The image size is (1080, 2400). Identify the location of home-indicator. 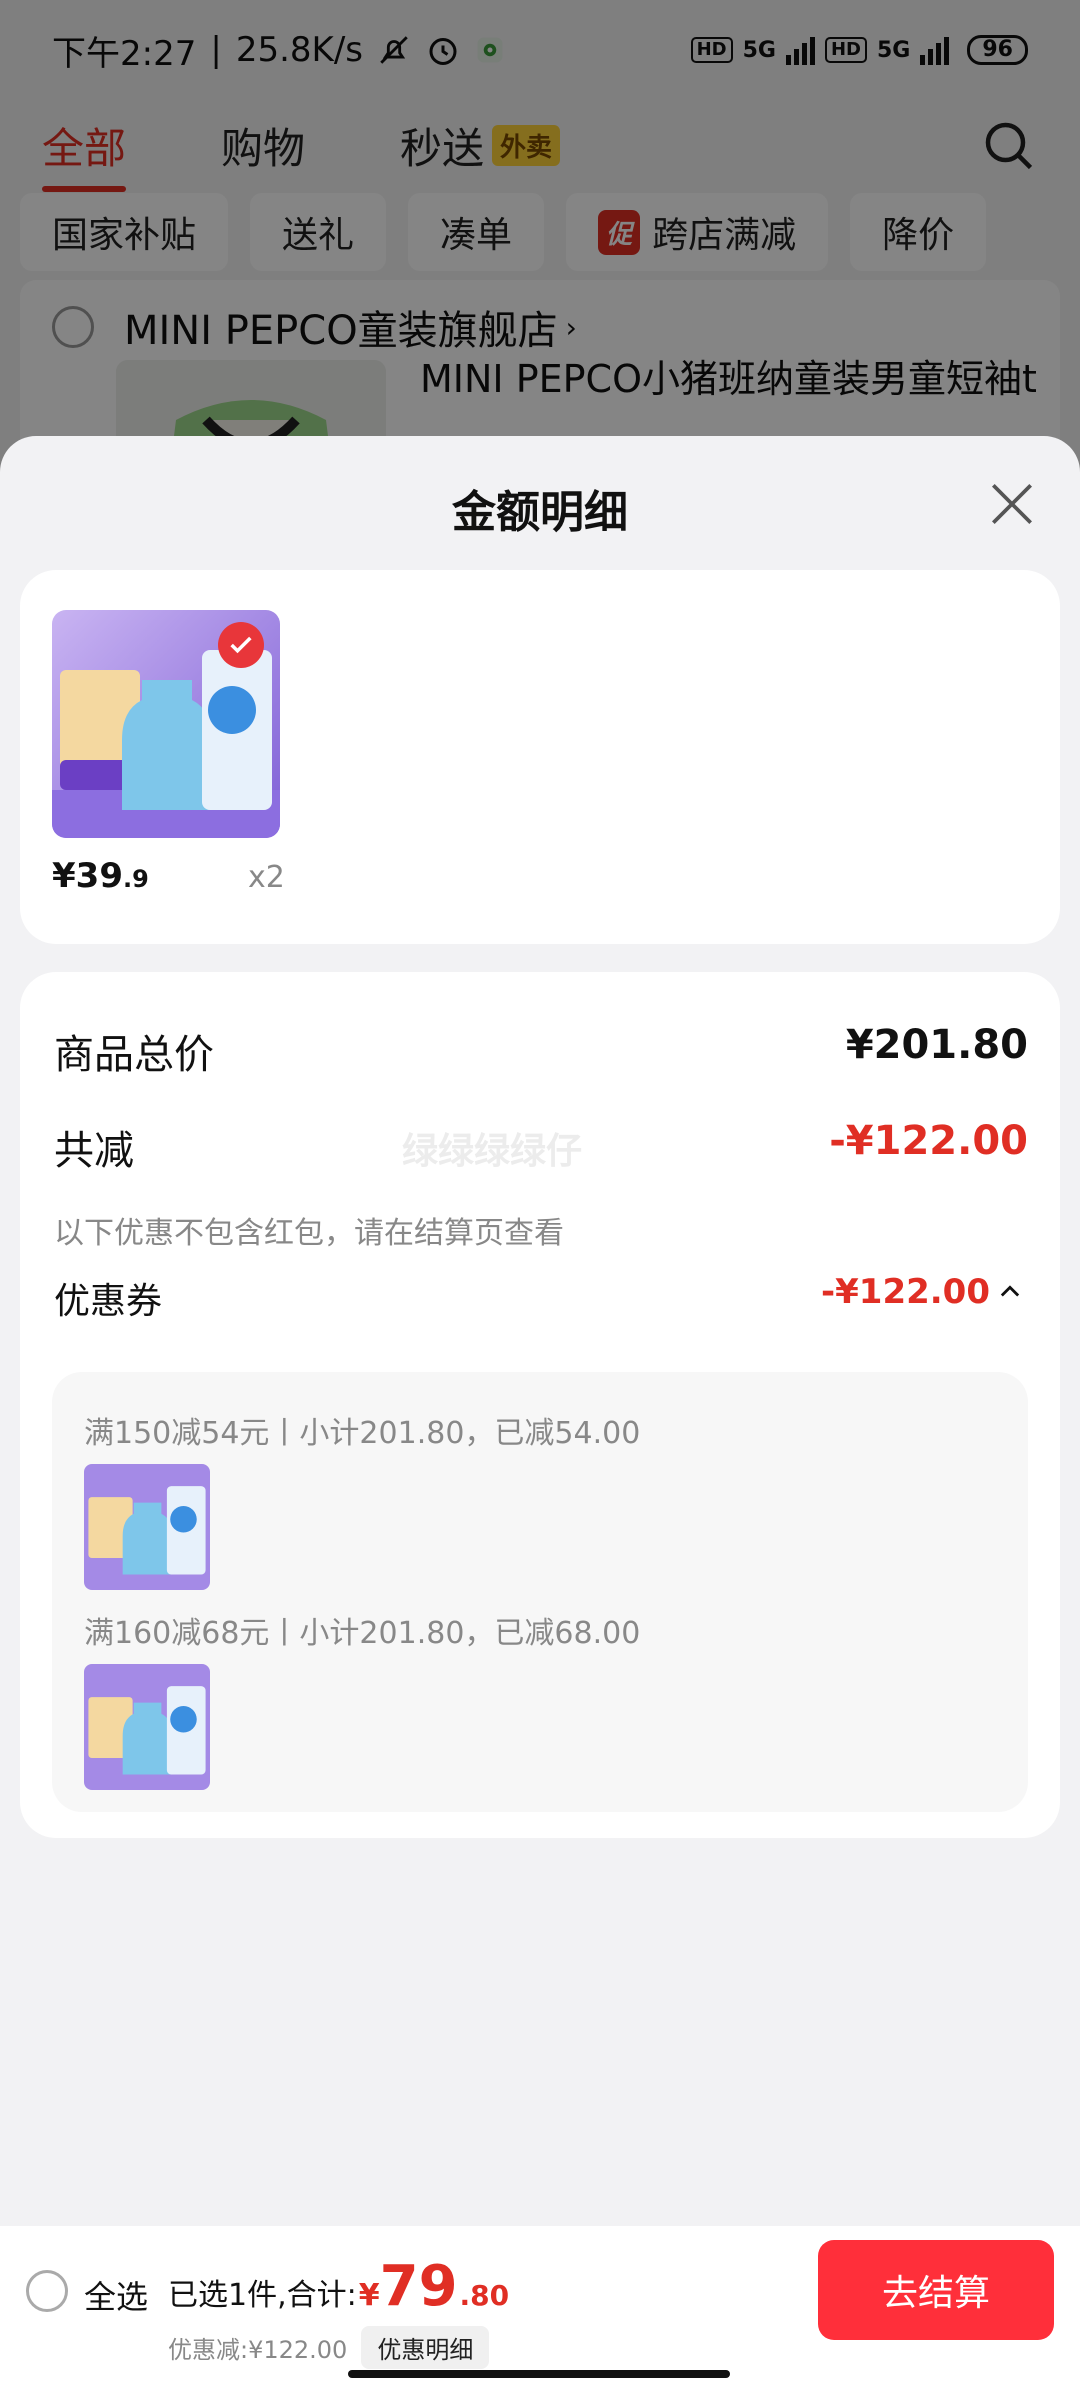
(539, 2374).